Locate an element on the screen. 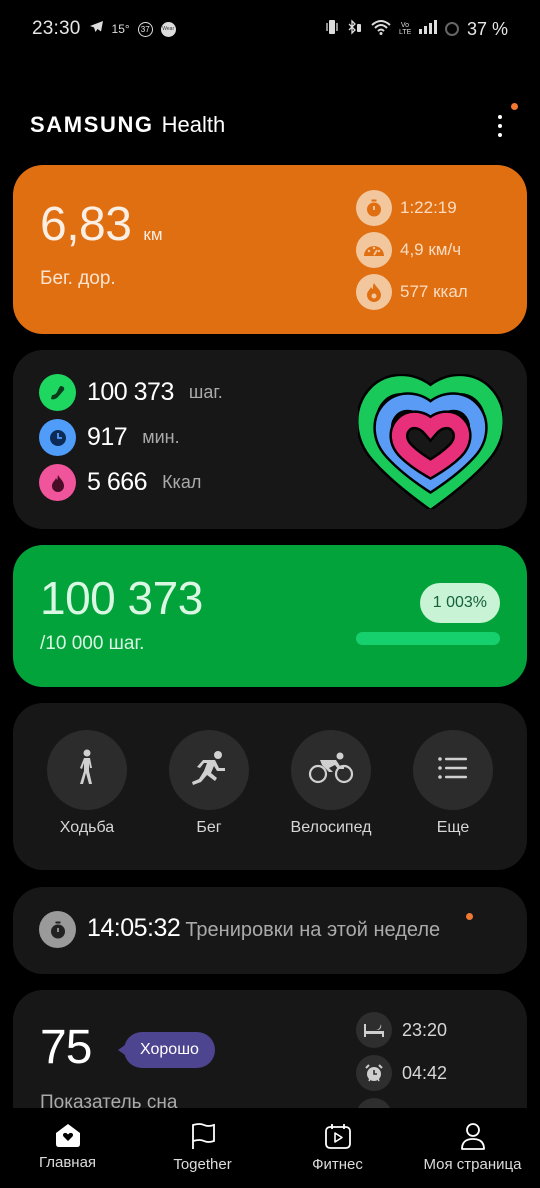  nav-my-page: Моя страница is located at coordinates (472, 1148).